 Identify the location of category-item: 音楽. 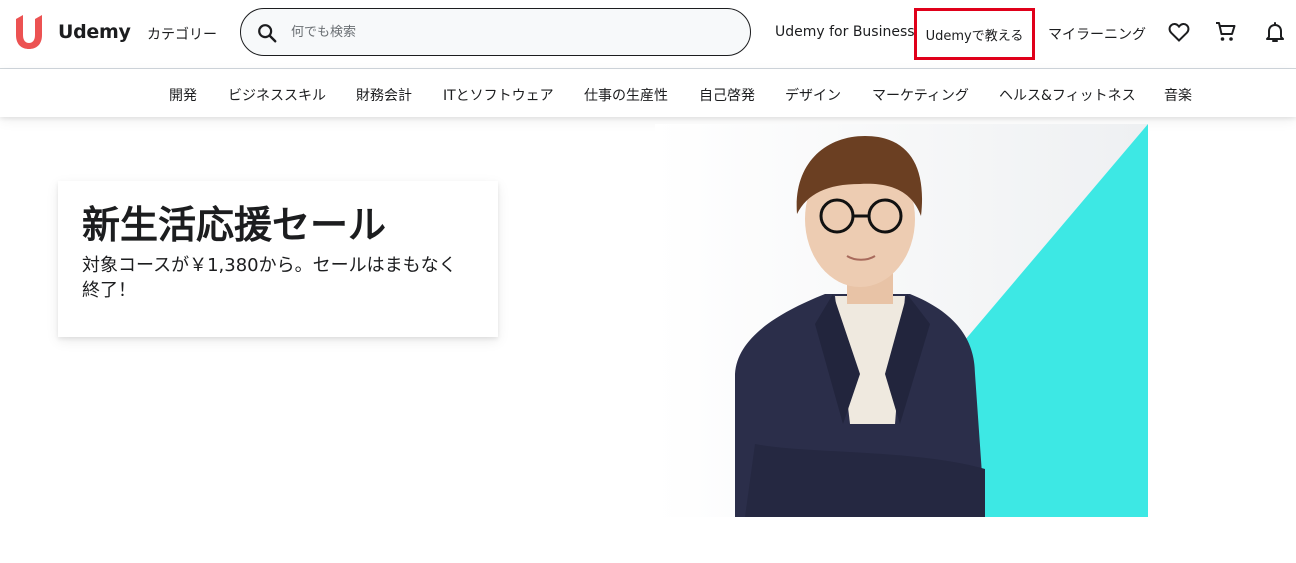
(1178, 95).